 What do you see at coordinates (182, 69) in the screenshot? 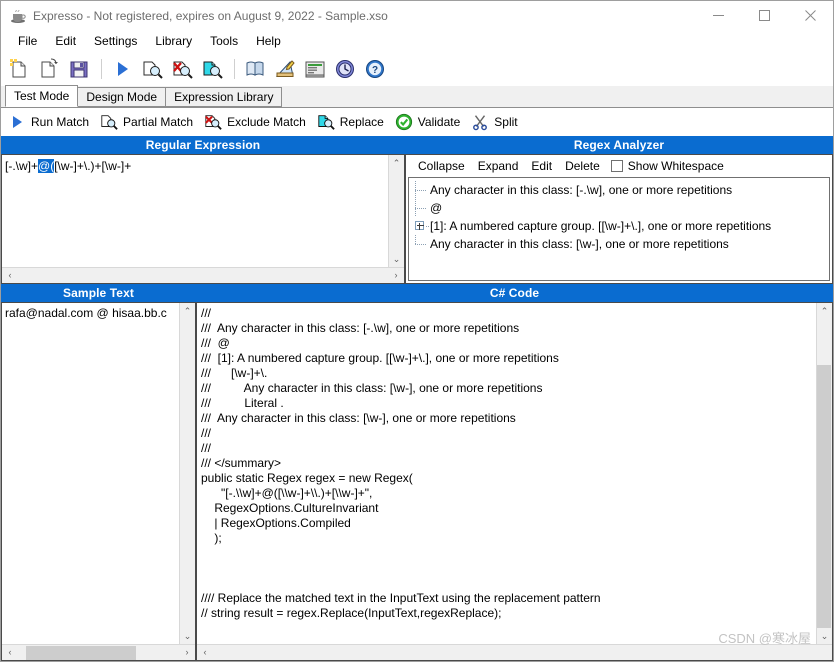
I see `exclude-match-button` at bounding box center [182, 69].